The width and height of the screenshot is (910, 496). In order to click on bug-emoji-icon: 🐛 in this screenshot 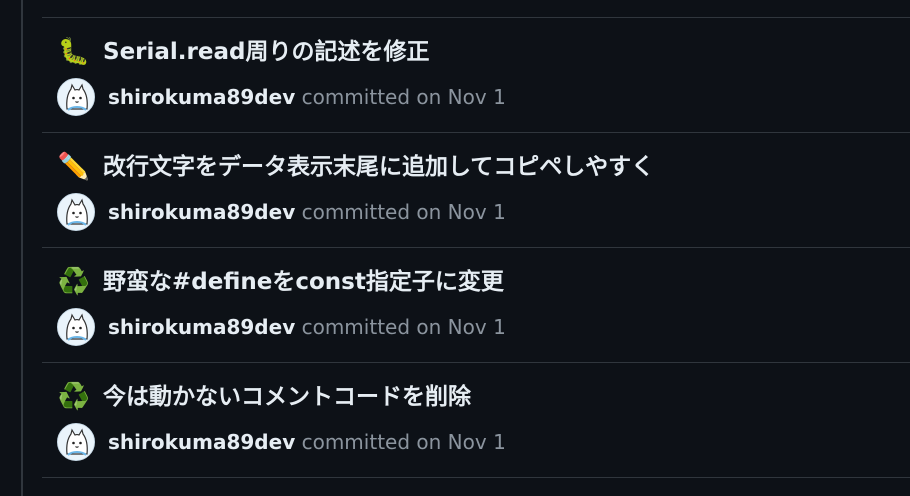, I will do `click(74, 52)`.